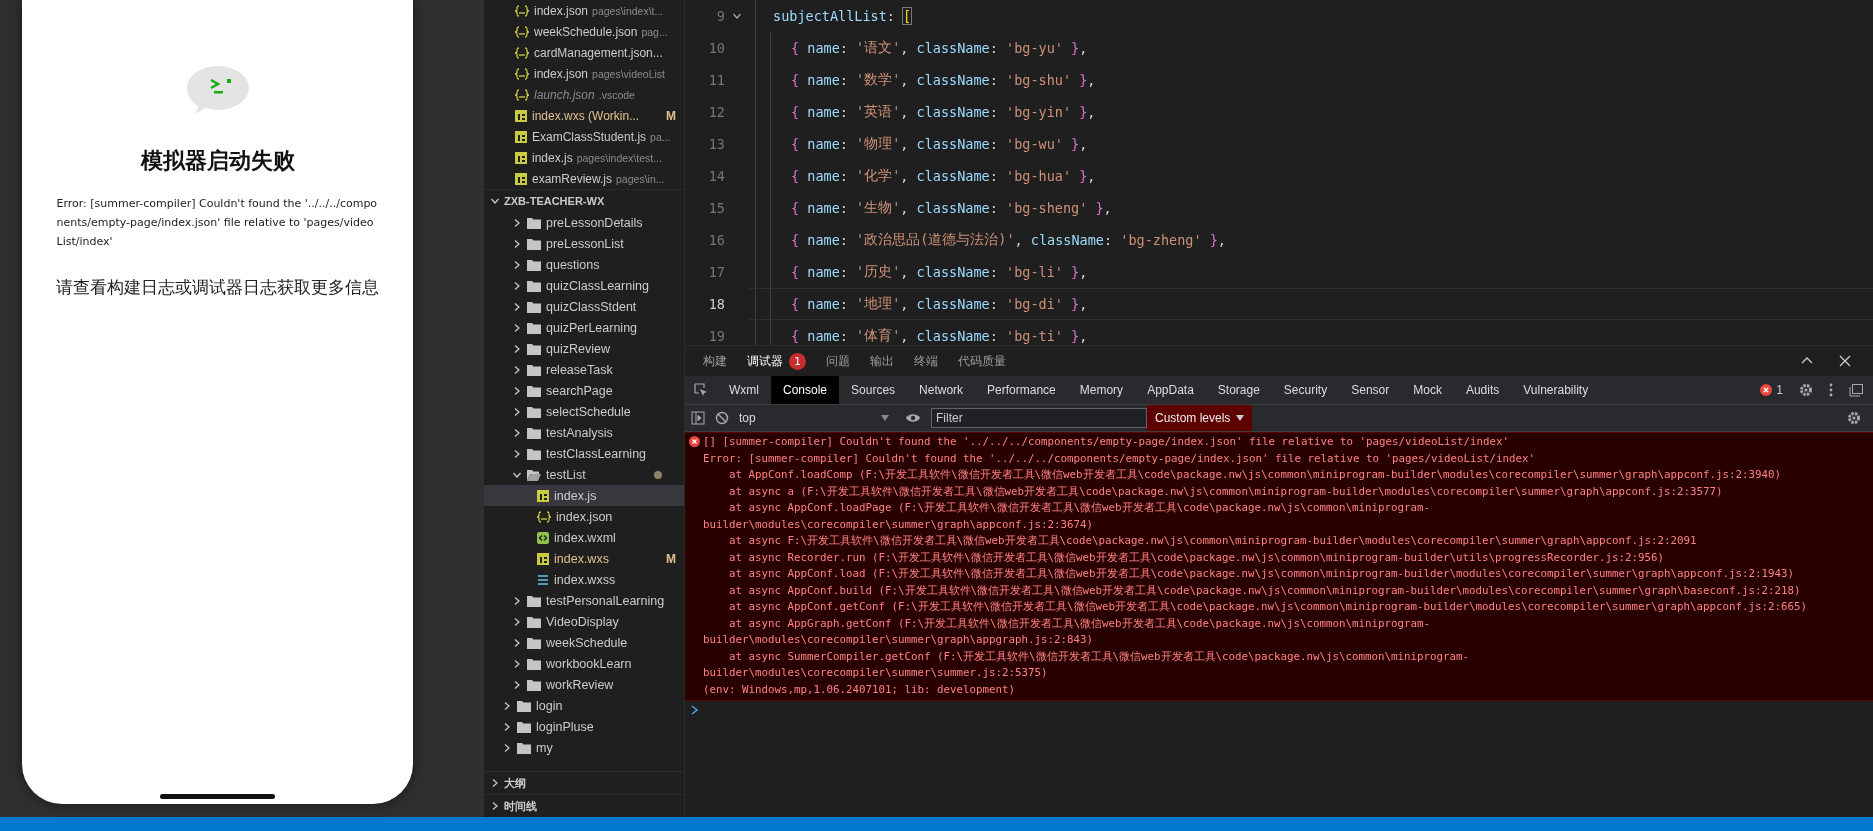 The height and width of the screenshot is (831, 1873). Describe the element at coordinates (1305, 390) in the screenshot. I see `devtools-tab: Security` at that location.